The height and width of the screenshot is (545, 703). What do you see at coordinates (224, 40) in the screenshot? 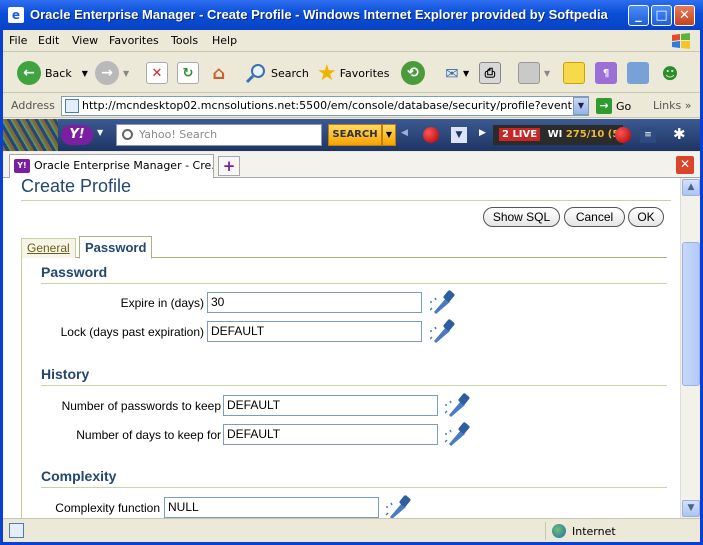
I see `menu-help: Help` at bounding box center [224, 40].